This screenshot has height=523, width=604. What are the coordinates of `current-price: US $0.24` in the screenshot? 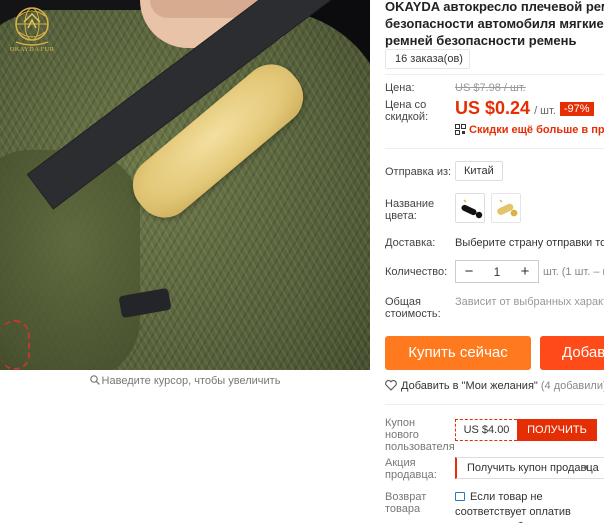 It's located at (493, 108).